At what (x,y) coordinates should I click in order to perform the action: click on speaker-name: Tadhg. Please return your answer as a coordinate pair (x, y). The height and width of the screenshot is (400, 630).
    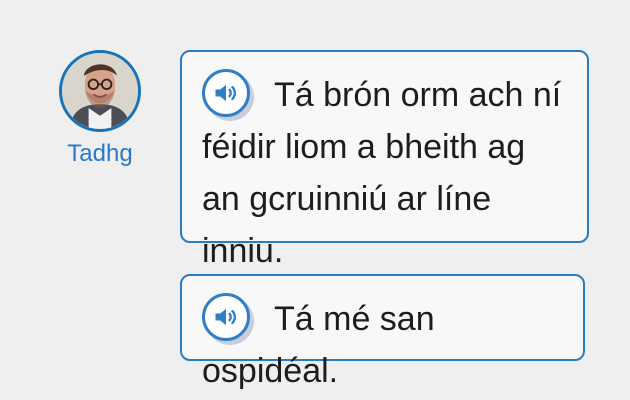
    Looking at the image, I should click on (100, 153).